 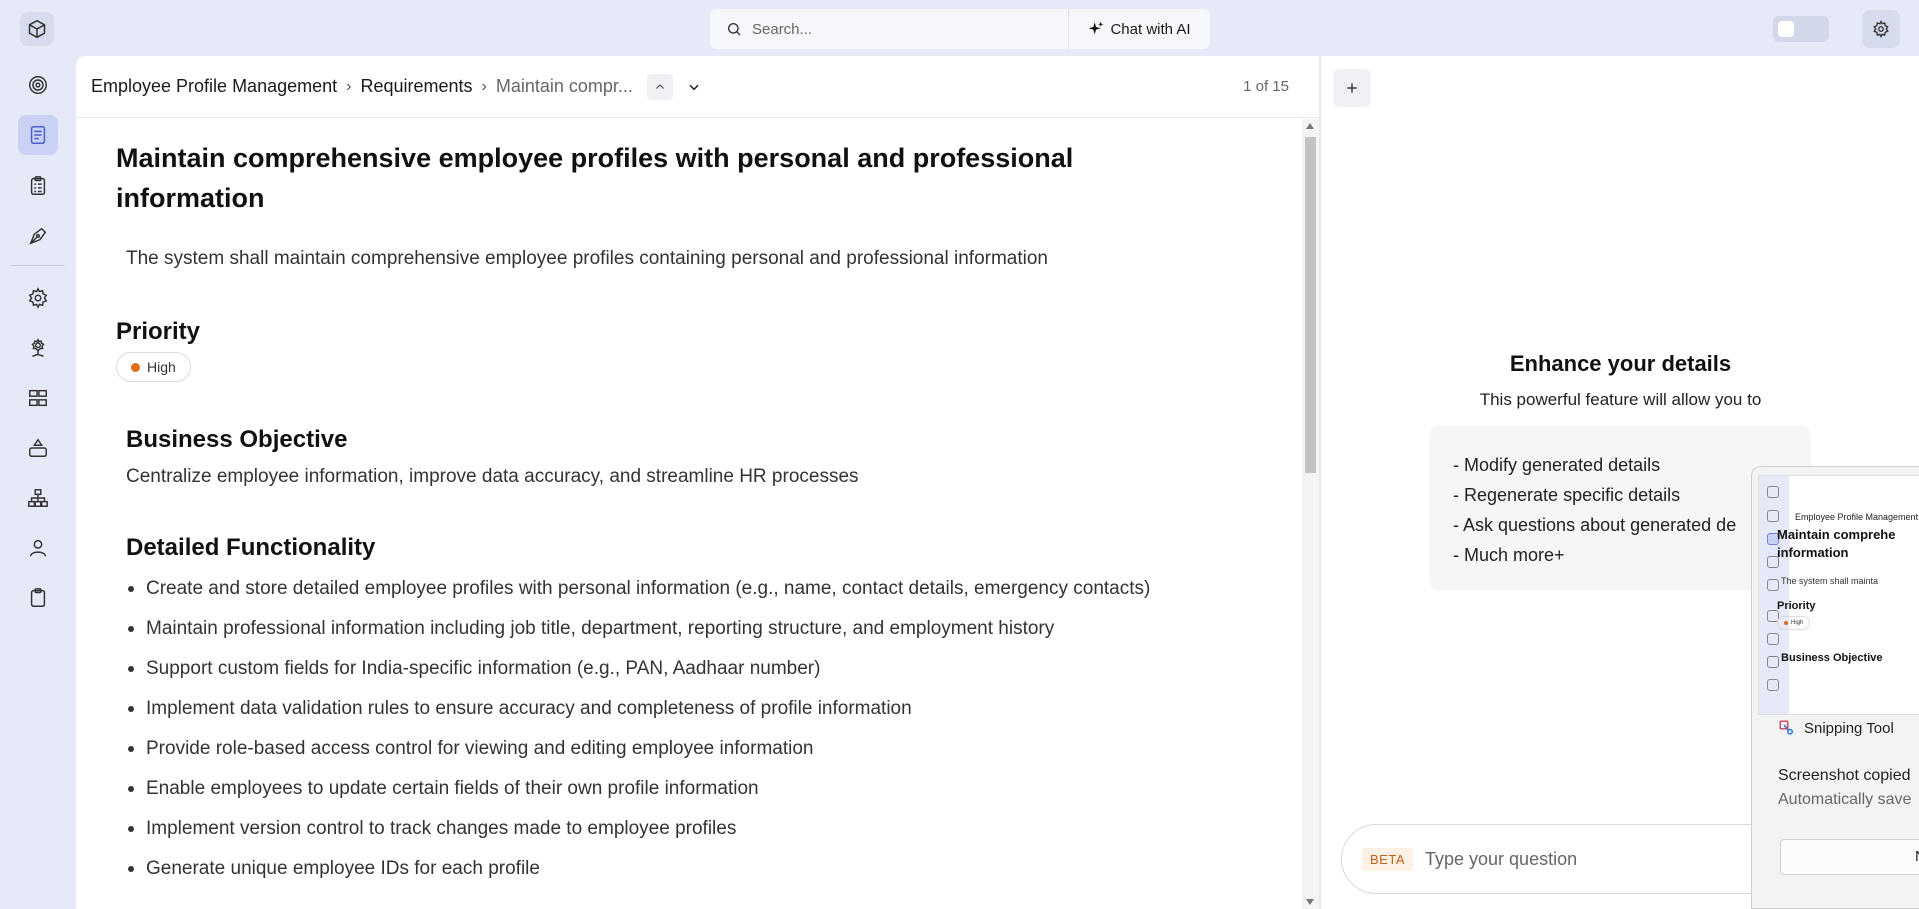 I want to click on breadcrumb-section: Requirements, so click(x=416, y=86).